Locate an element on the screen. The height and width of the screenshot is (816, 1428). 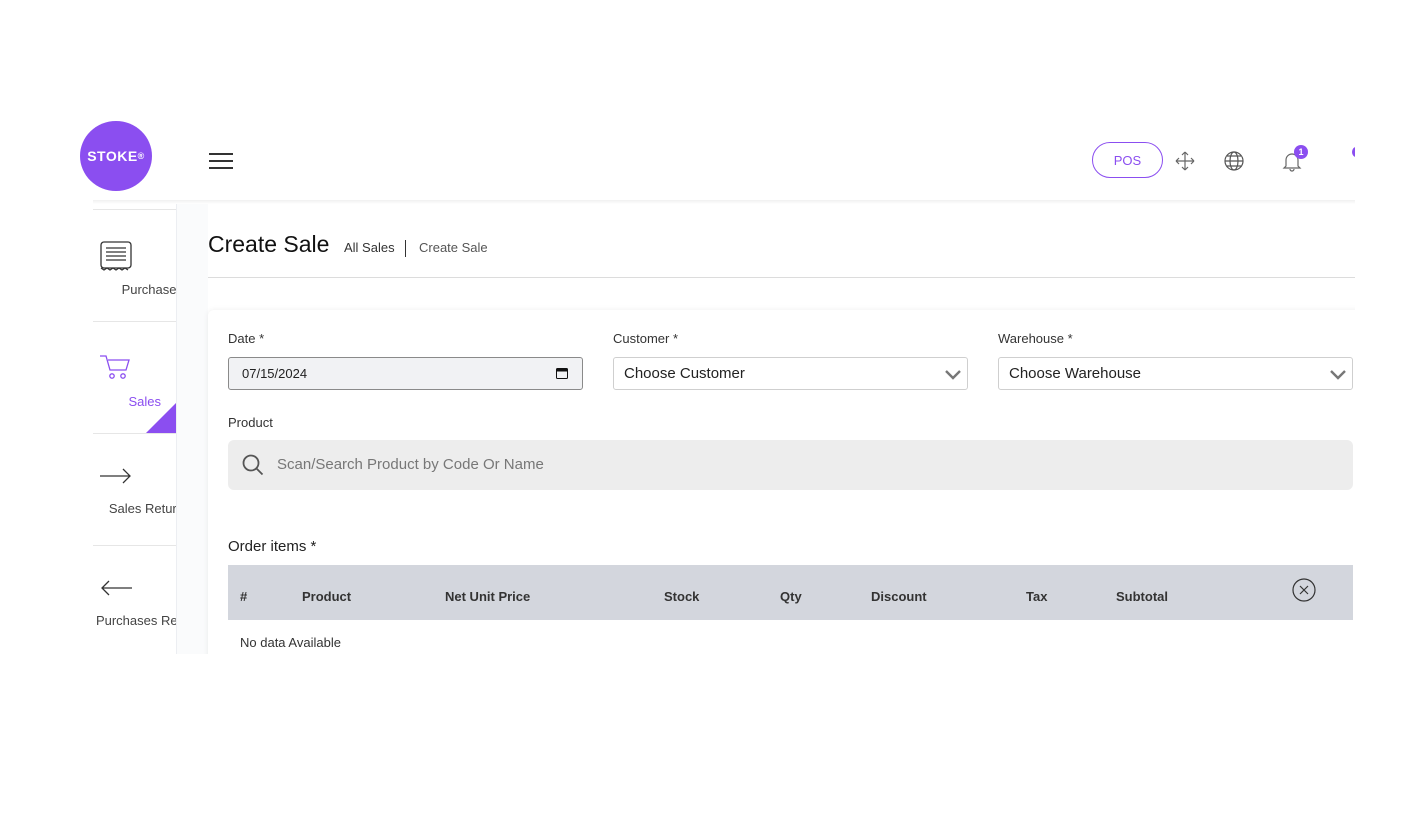
search-icon is located at coordinates (253, 465).